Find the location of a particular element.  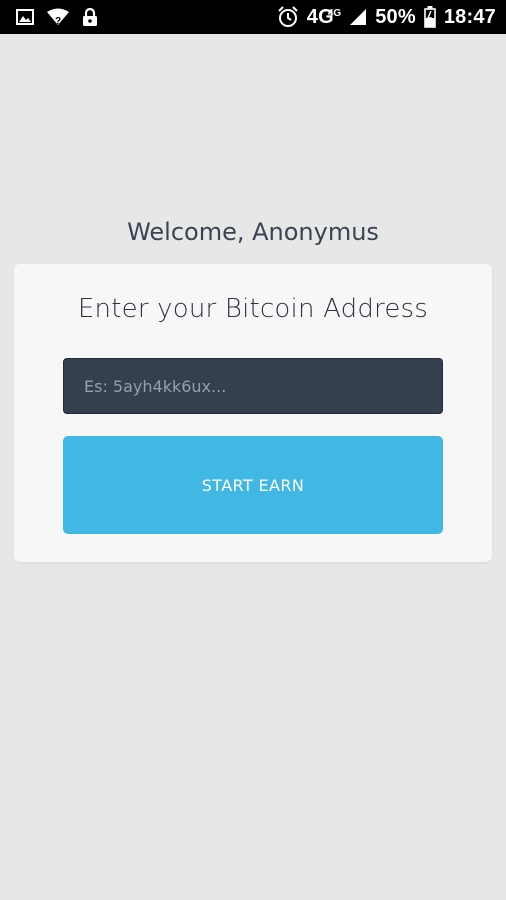

status-bar: ? 4G4G 50% 18:47 is located at coordinates (253, 17).